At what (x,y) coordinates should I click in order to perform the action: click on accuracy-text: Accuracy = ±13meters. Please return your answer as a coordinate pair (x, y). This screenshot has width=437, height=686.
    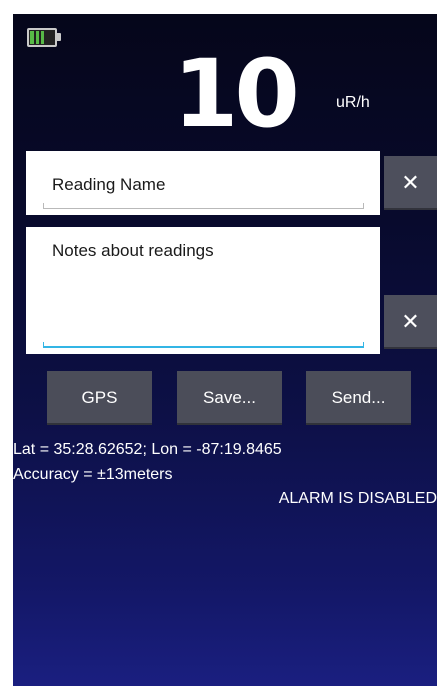
    Looking at the image, I should click on (93, 474).